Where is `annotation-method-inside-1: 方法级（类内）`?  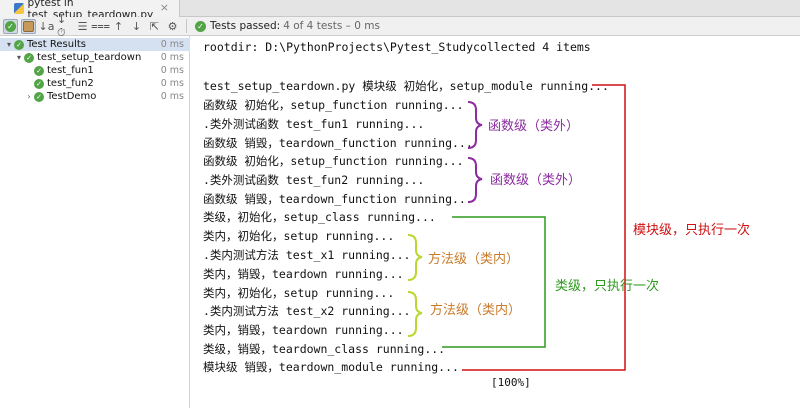 annotation-method-inside-1: 方法级（类内） is located at coordinates (474, 259).